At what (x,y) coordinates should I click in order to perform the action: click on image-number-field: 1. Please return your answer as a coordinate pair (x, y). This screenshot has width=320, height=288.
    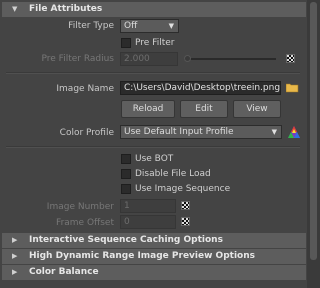
    Looking at the image, I should click on (148, 206).